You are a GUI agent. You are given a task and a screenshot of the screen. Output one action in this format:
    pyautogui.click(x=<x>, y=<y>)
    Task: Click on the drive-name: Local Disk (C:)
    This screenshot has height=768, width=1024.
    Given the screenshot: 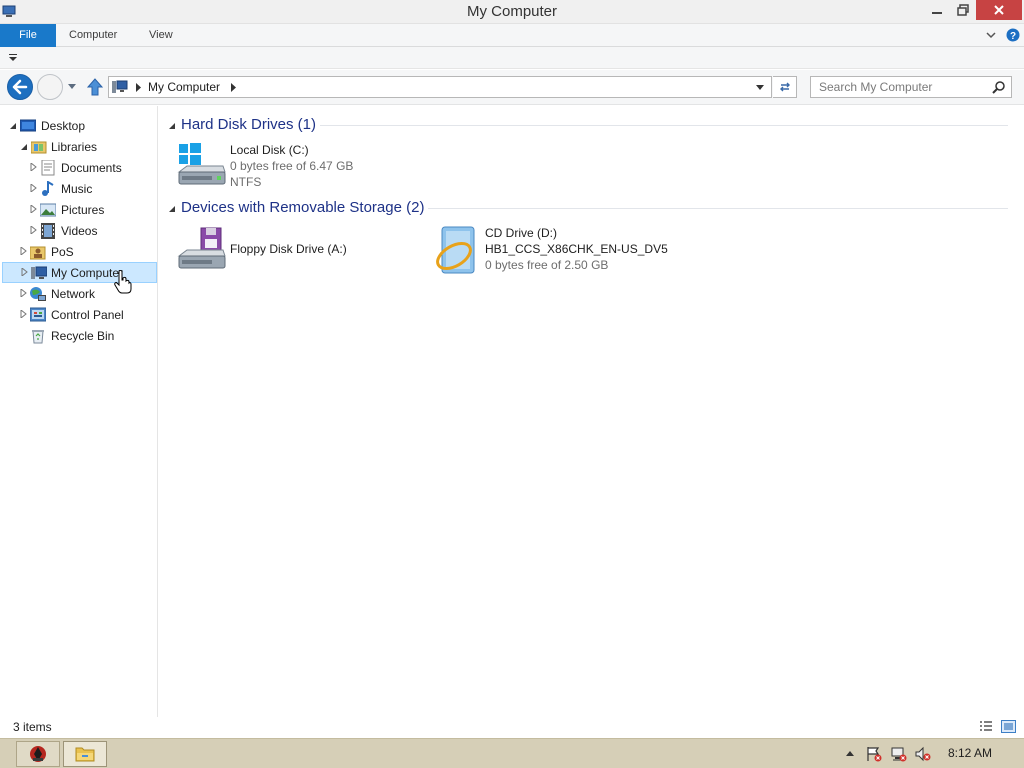 What is the action you would take?
    pyautogui.click(x=269, y=150)
    